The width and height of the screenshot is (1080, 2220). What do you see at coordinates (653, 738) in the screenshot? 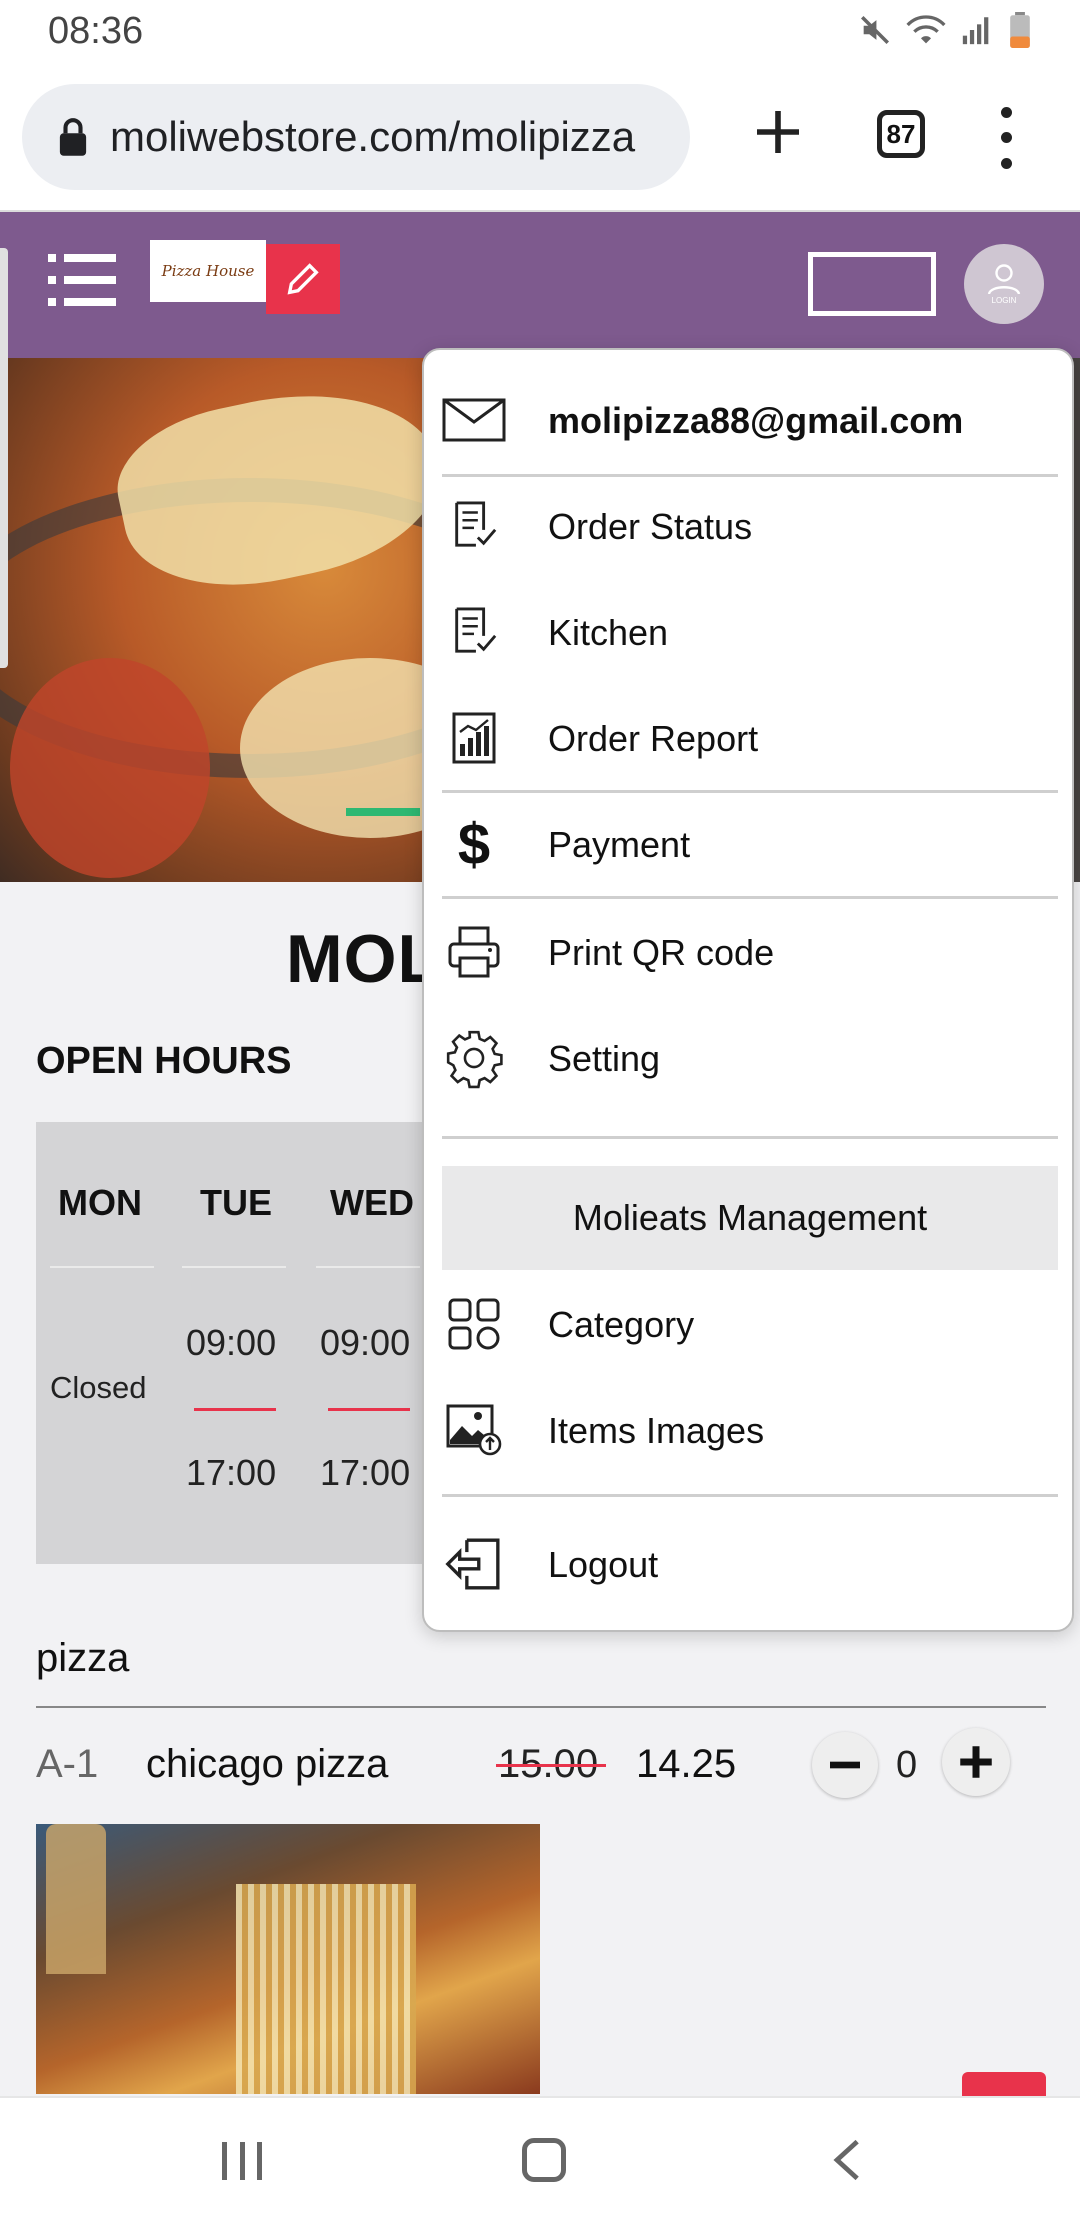
I see `menu-item-label: Order Report` at bounding box center [653, 738].